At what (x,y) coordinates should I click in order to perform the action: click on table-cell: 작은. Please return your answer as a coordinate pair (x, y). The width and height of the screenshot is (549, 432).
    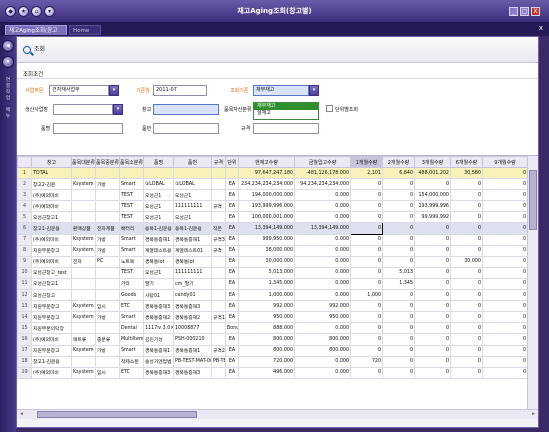
    Looking at the image, I should click on (218, 228).